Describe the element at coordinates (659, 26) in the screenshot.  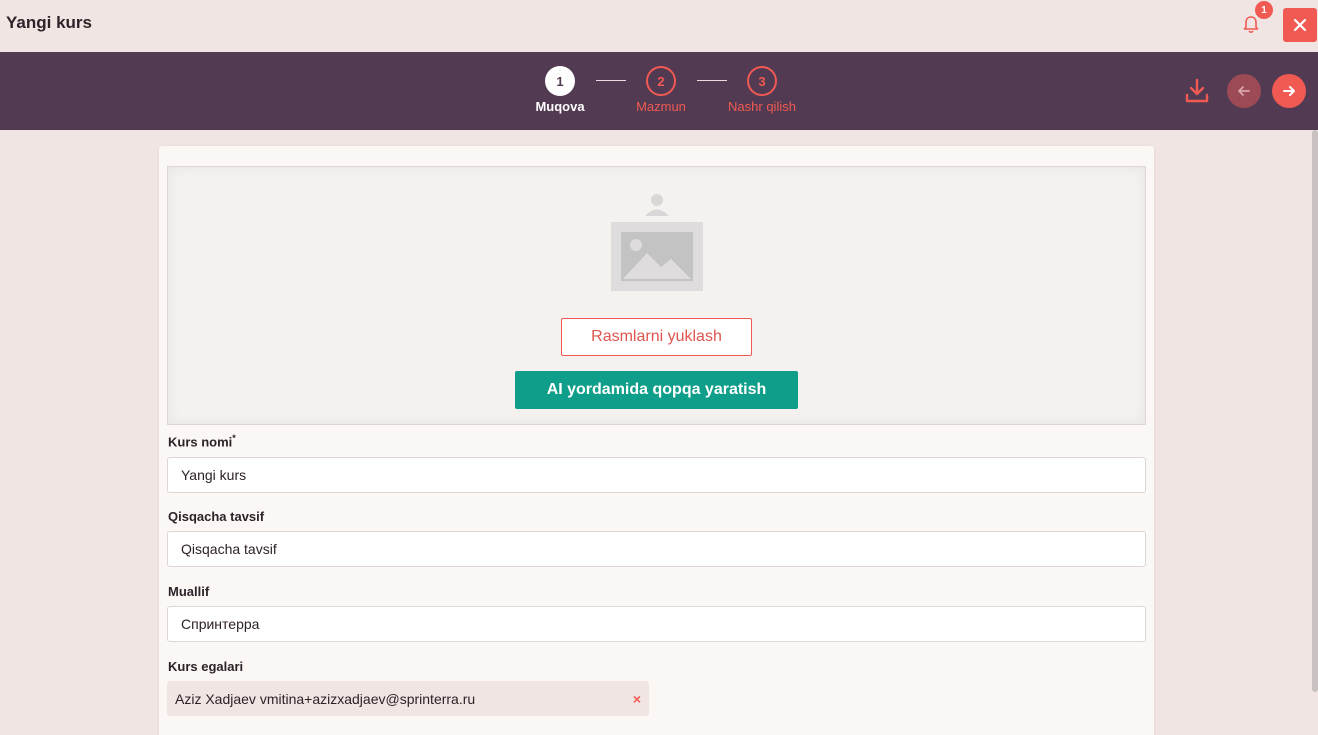
I see `top-bar: Yangi kurs 1` at that location.